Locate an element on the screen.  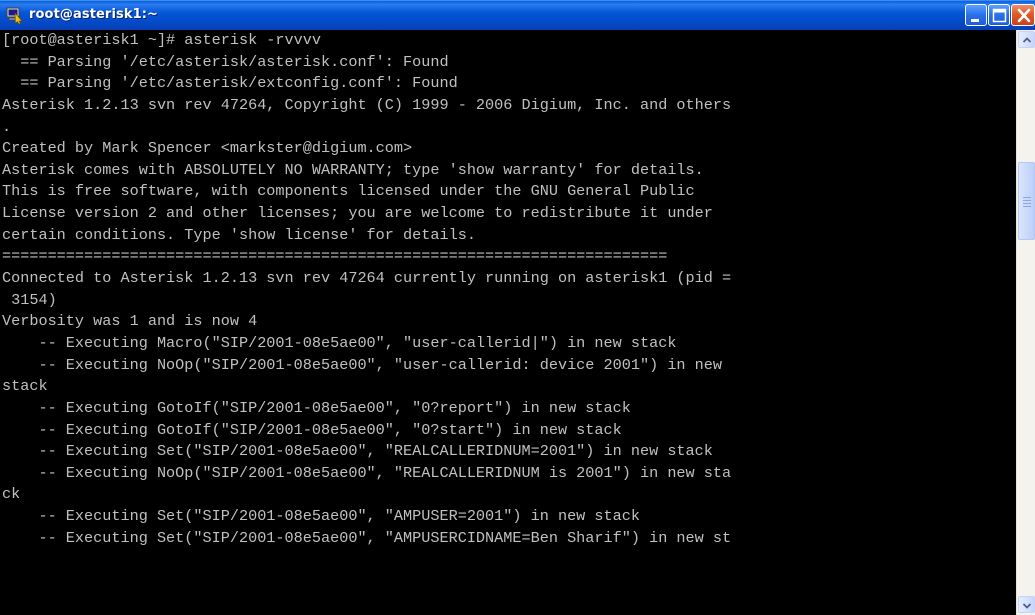
close-icon is located at coordinates (1024, 15).